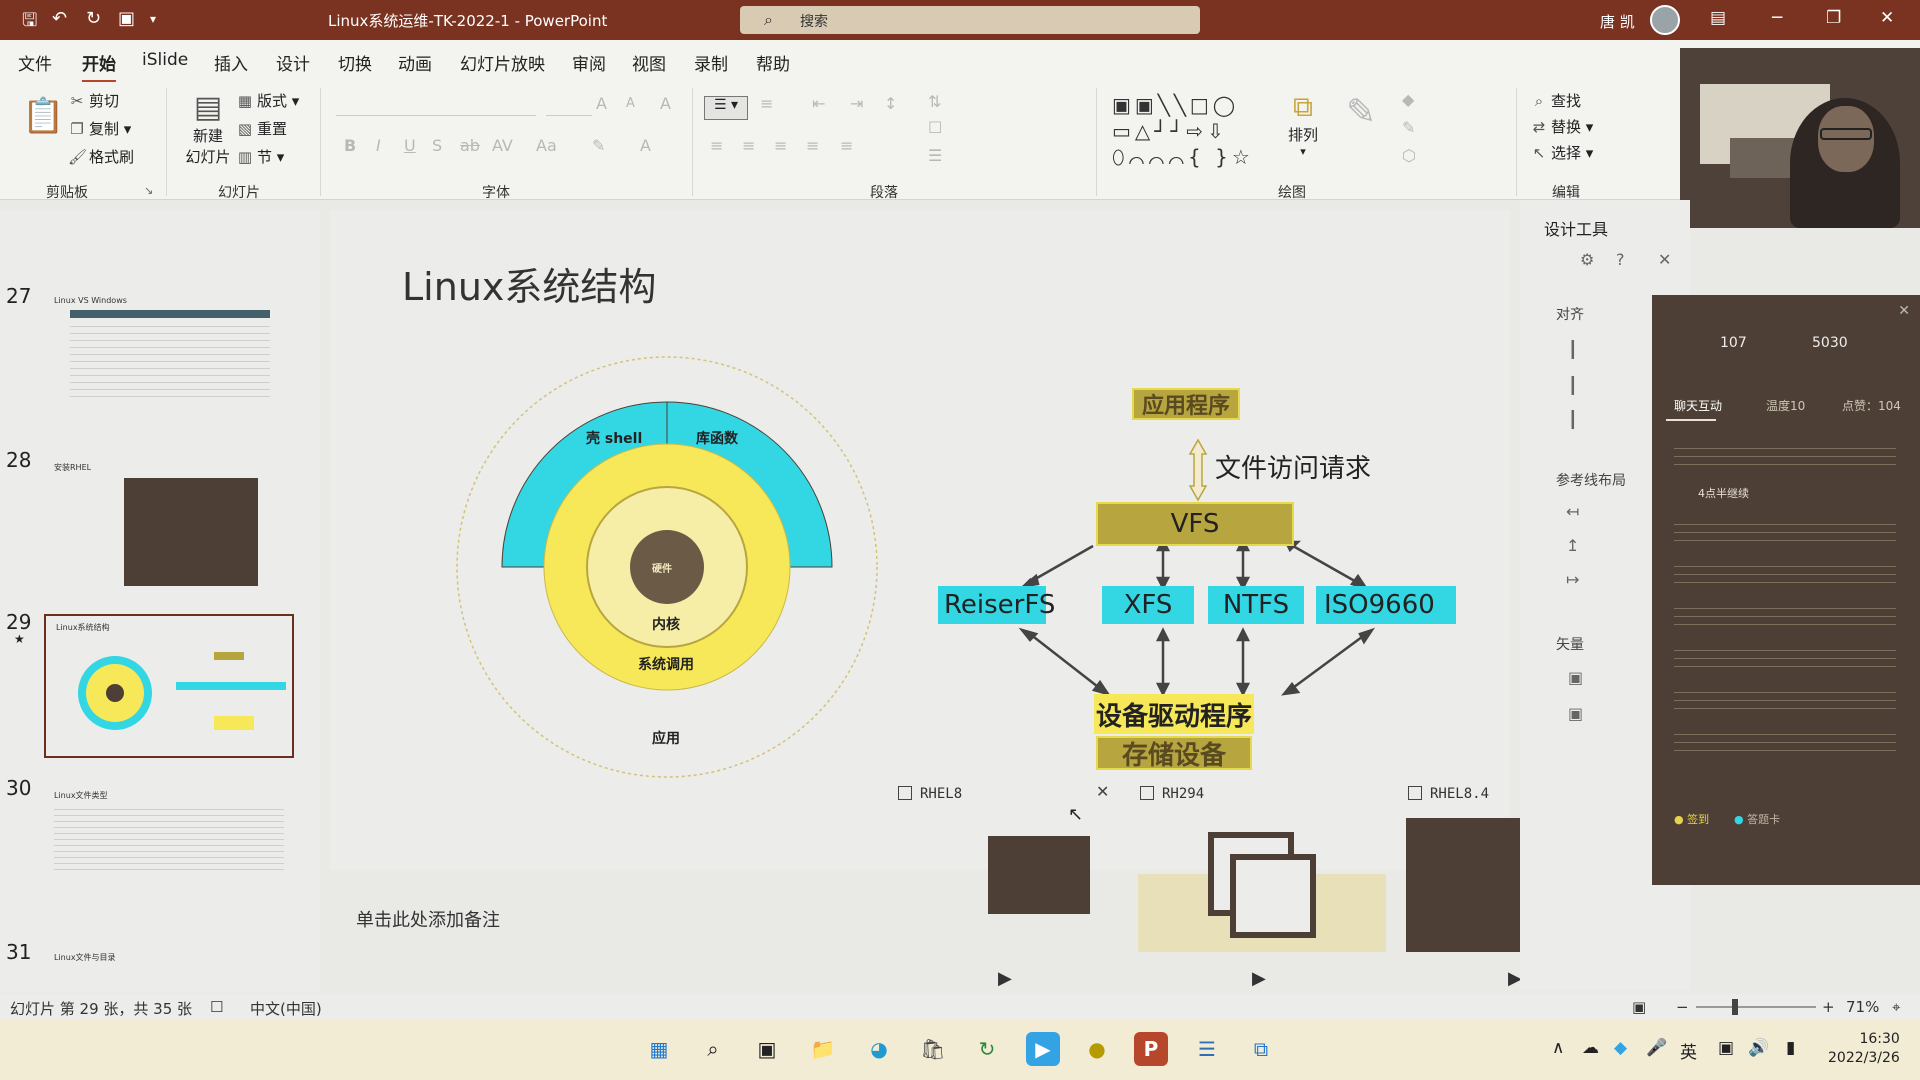 This screenshot has width=1920, height=1080. Describe the element at coordinates (1665, 20) in the screenshot. I see `avatar` at that location.